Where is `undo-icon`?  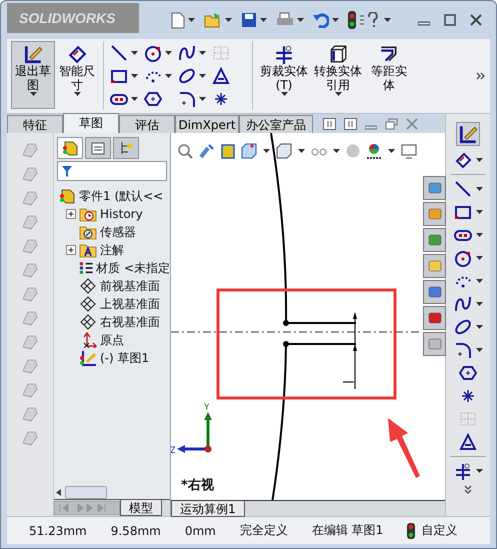
undo-icon is located at coordinates (321, 20).